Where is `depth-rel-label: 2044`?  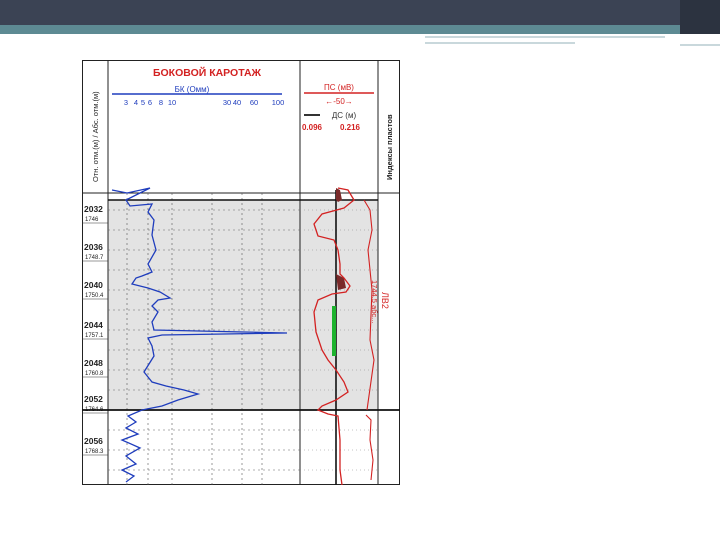
depth-rel-label: 2044 is located at coordinates (93, 325).